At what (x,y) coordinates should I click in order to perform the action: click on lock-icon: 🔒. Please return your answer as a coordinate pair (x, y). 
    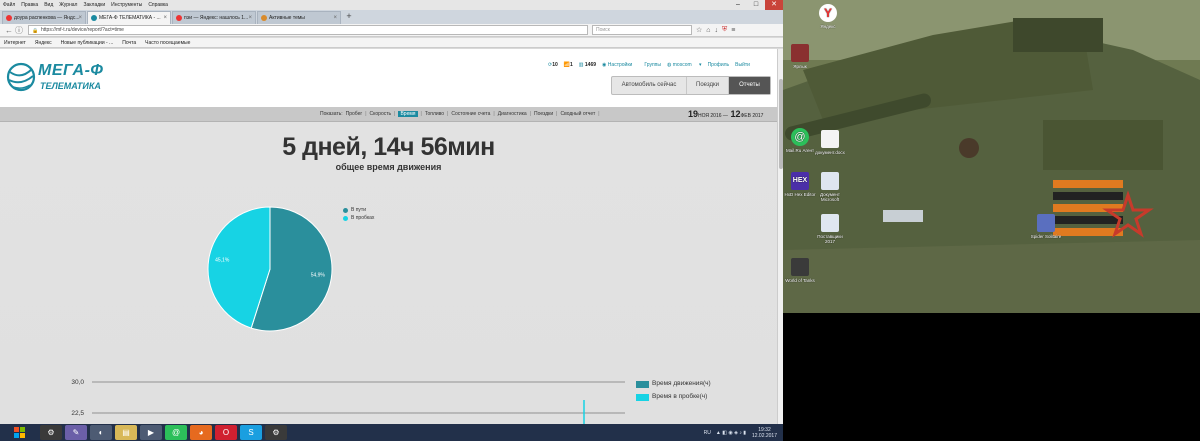
    Looking at the image, I should click on (35, 31).